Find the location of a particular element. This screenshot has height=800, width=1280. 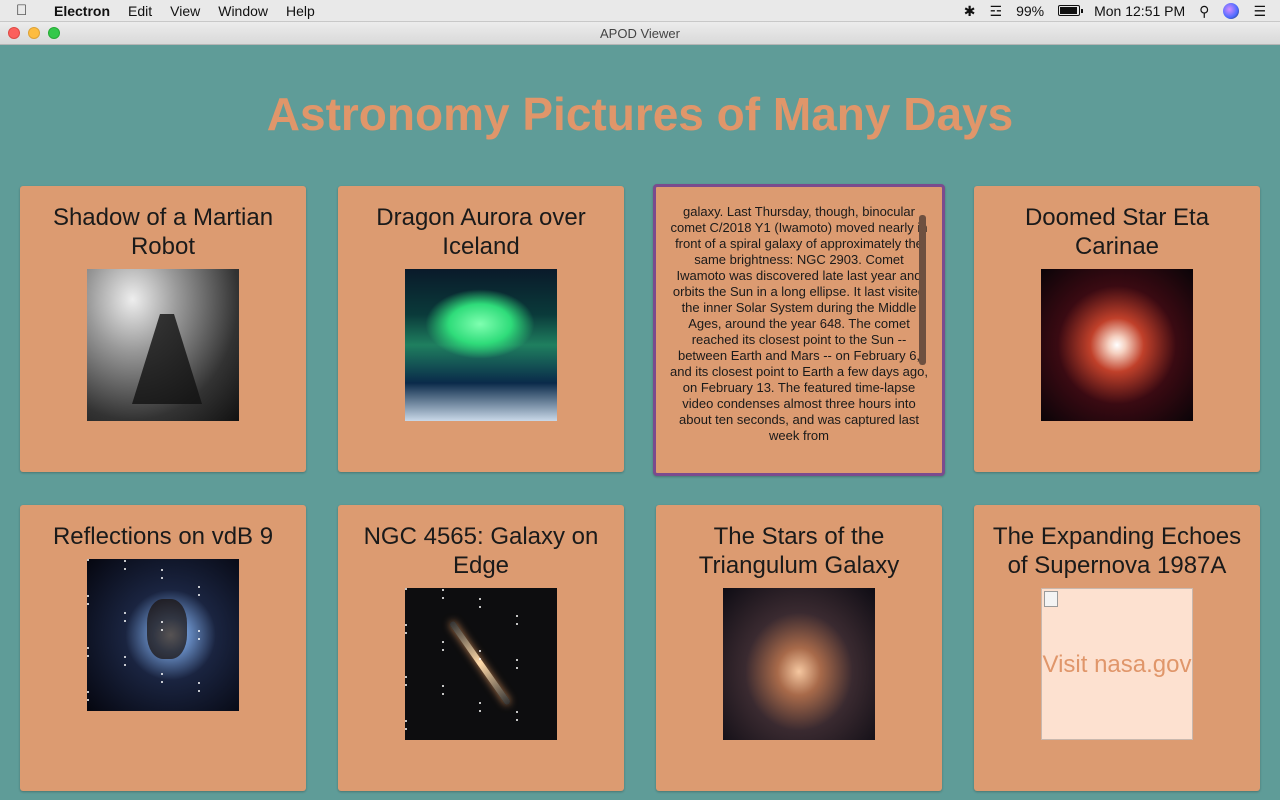

battery-fill is located at coordinates (1068, 10).